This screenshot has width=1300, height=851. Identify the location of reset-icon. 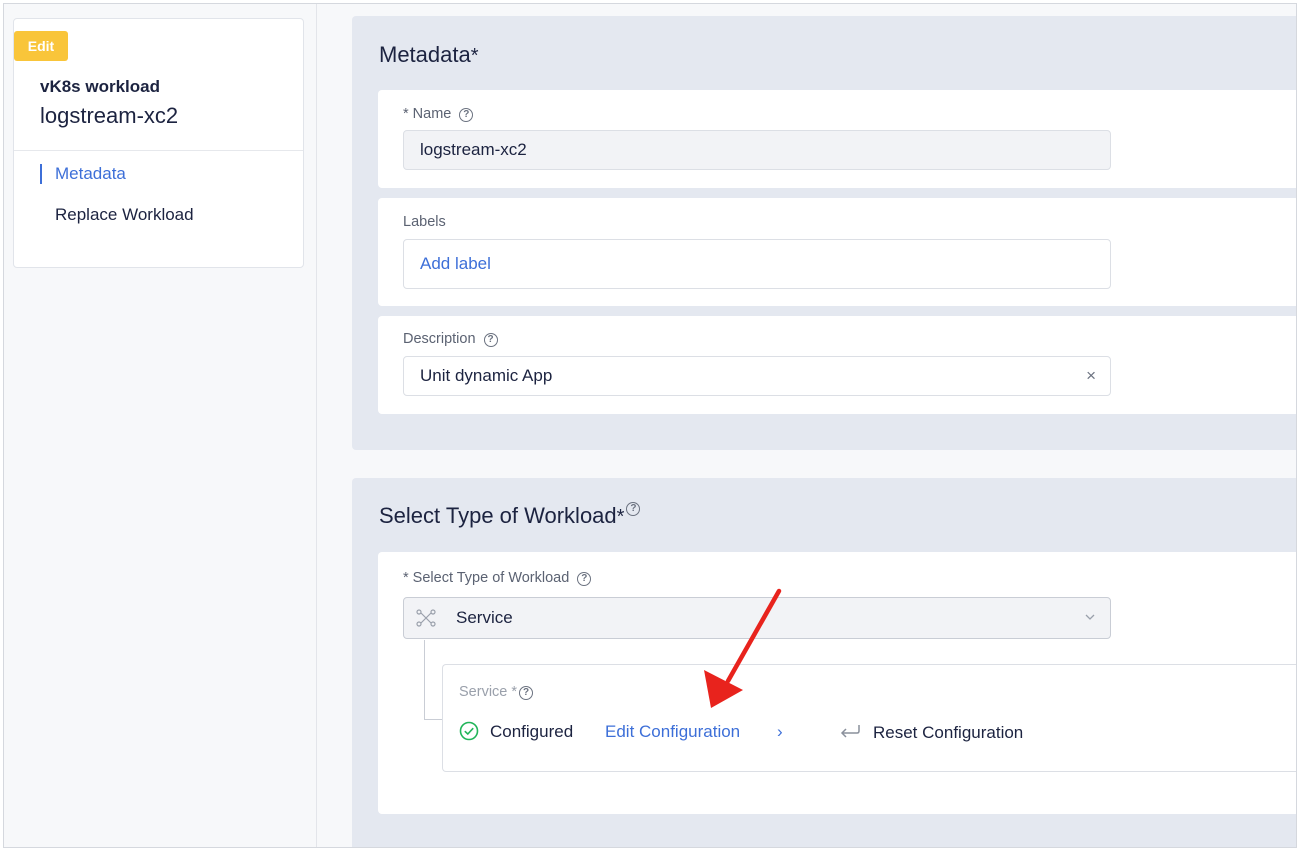
(850, 731).